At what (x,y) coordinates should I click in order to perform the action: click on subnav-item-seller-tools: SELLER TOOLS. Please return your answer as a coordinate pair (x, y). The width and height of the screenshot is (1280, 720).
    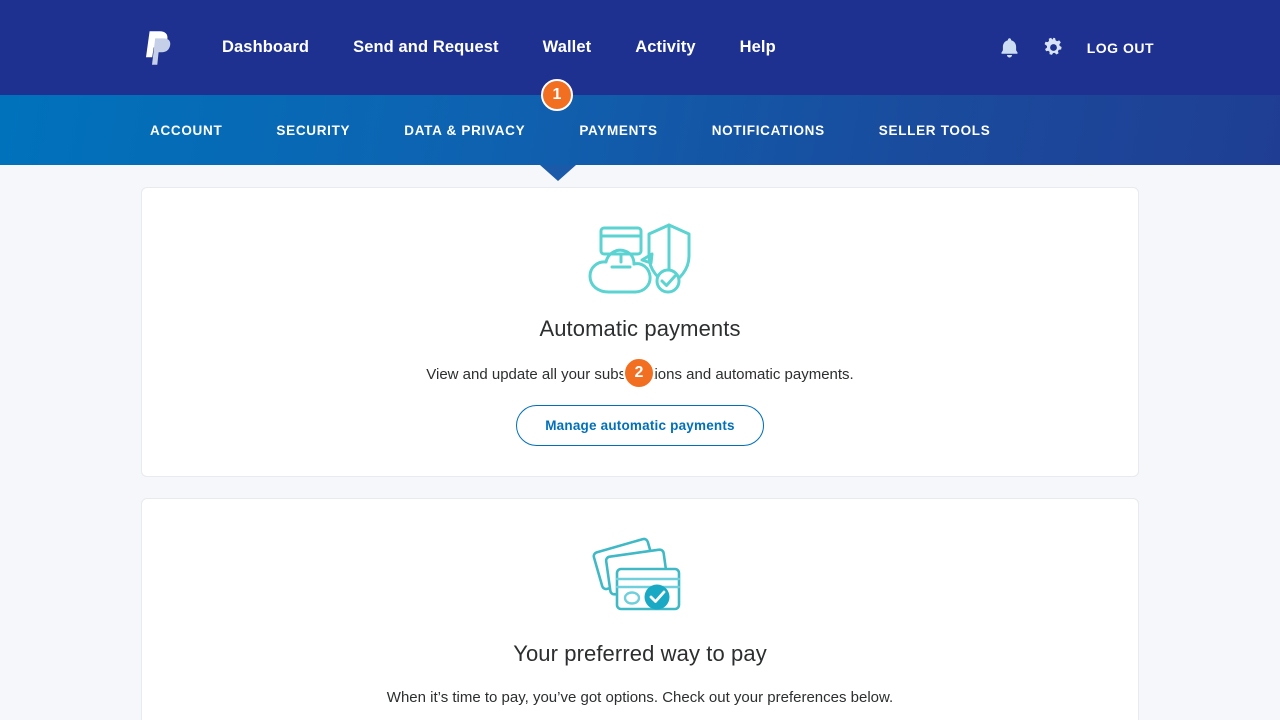
    Looking at the image, I should click on (935, 130).